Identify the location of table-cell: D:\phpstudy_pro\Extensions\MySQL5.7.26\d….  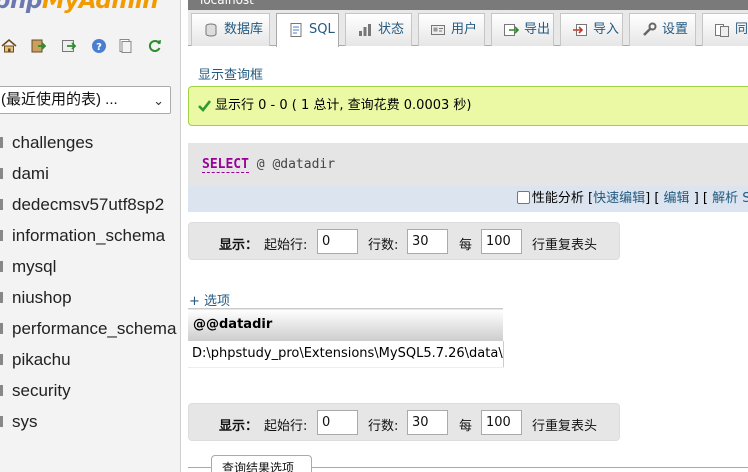
(346, 354).